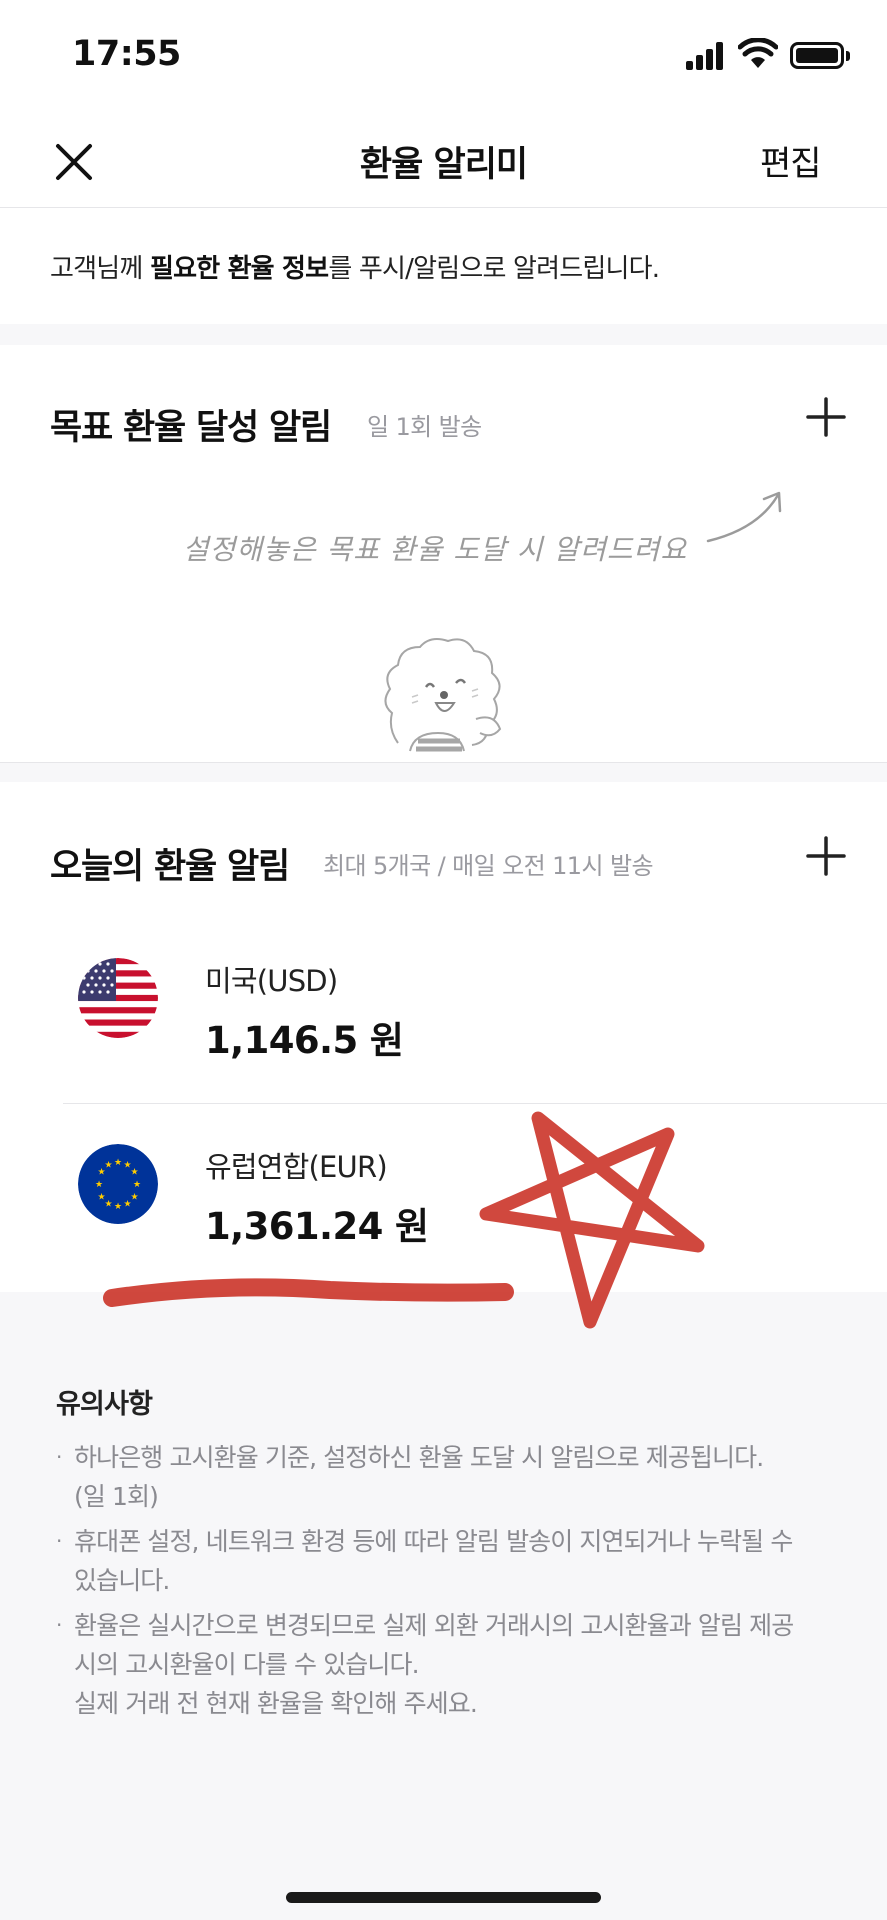 This screenshot has width=887, height=1920. Describe the element at coordinates (304, 1040) in the screenshot. I see `currency-rate: 1,146.5 원` at that location.